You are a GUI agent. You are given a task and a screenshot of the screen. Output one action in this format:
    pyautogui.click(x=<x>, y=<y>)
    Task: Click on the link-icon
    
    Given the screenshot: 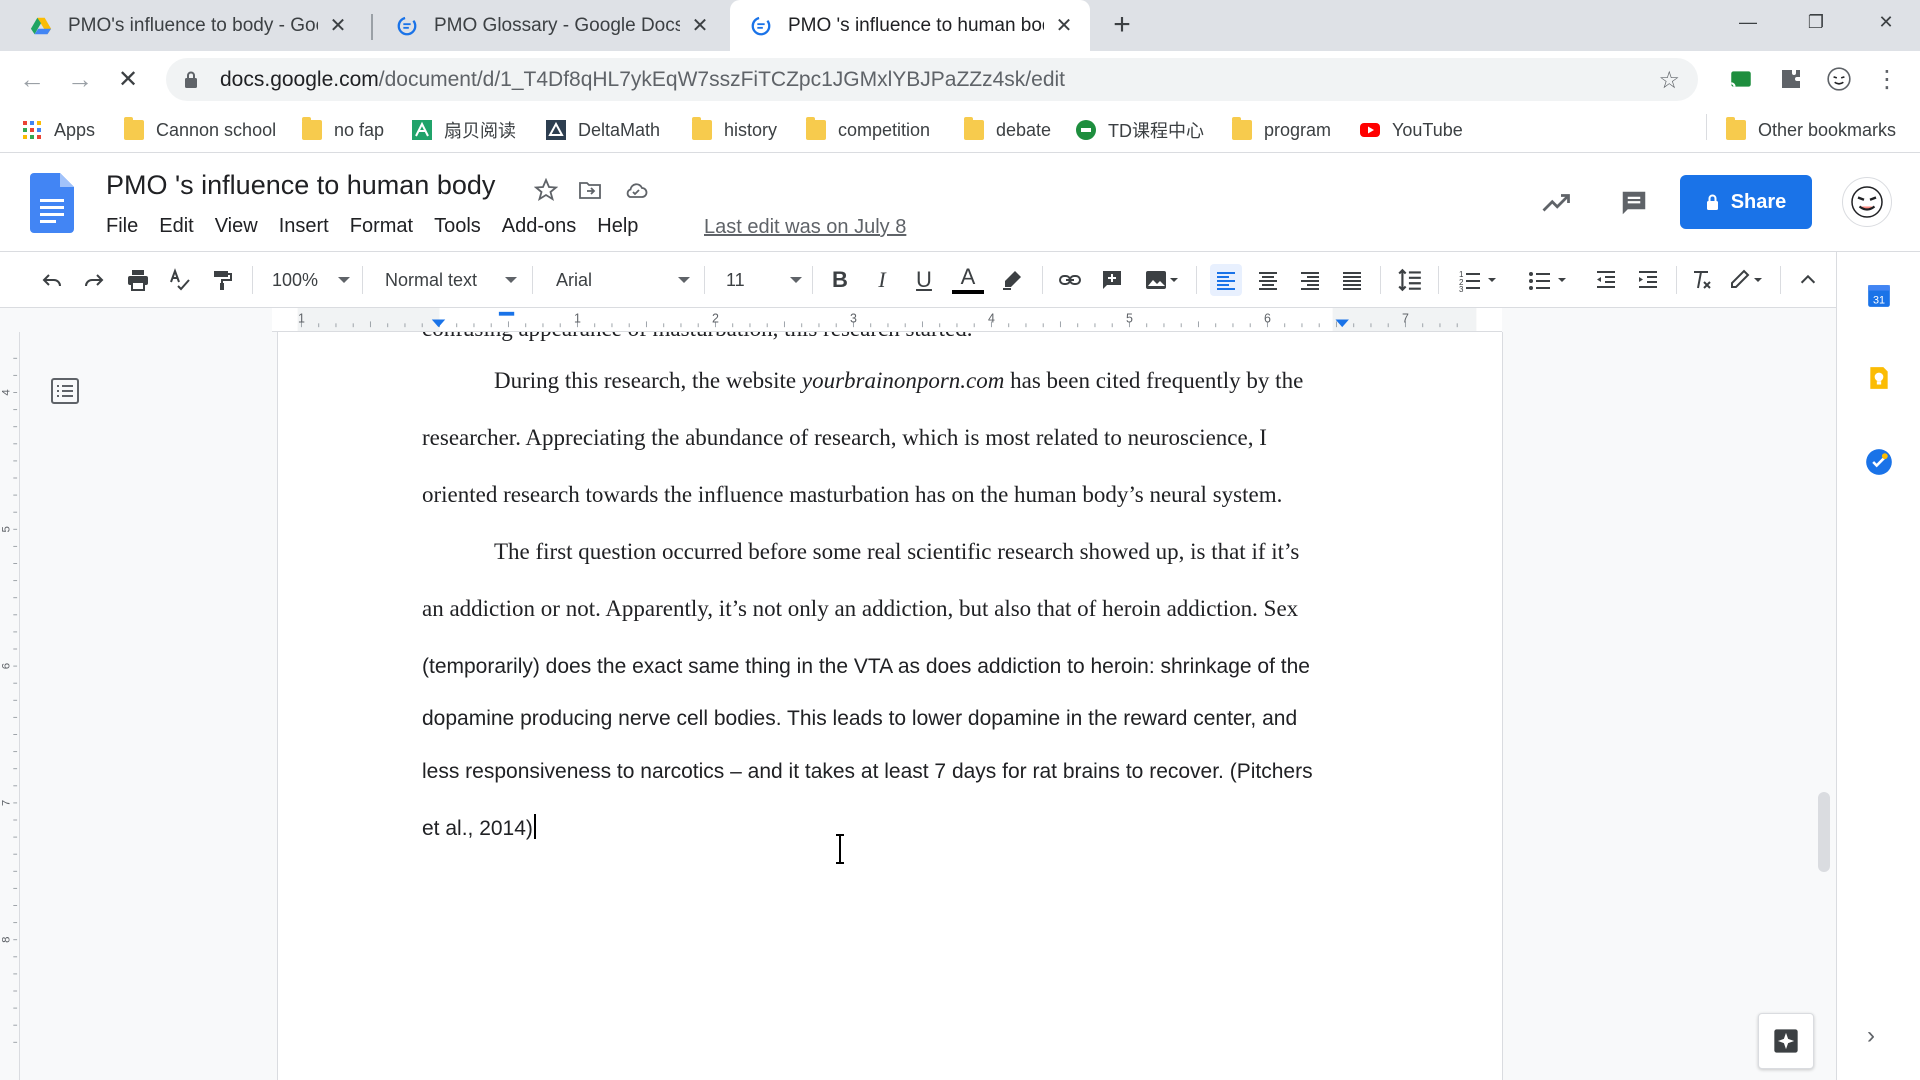 What is the action you would take?
    pyautogui.click(x=1070, y=280)
    